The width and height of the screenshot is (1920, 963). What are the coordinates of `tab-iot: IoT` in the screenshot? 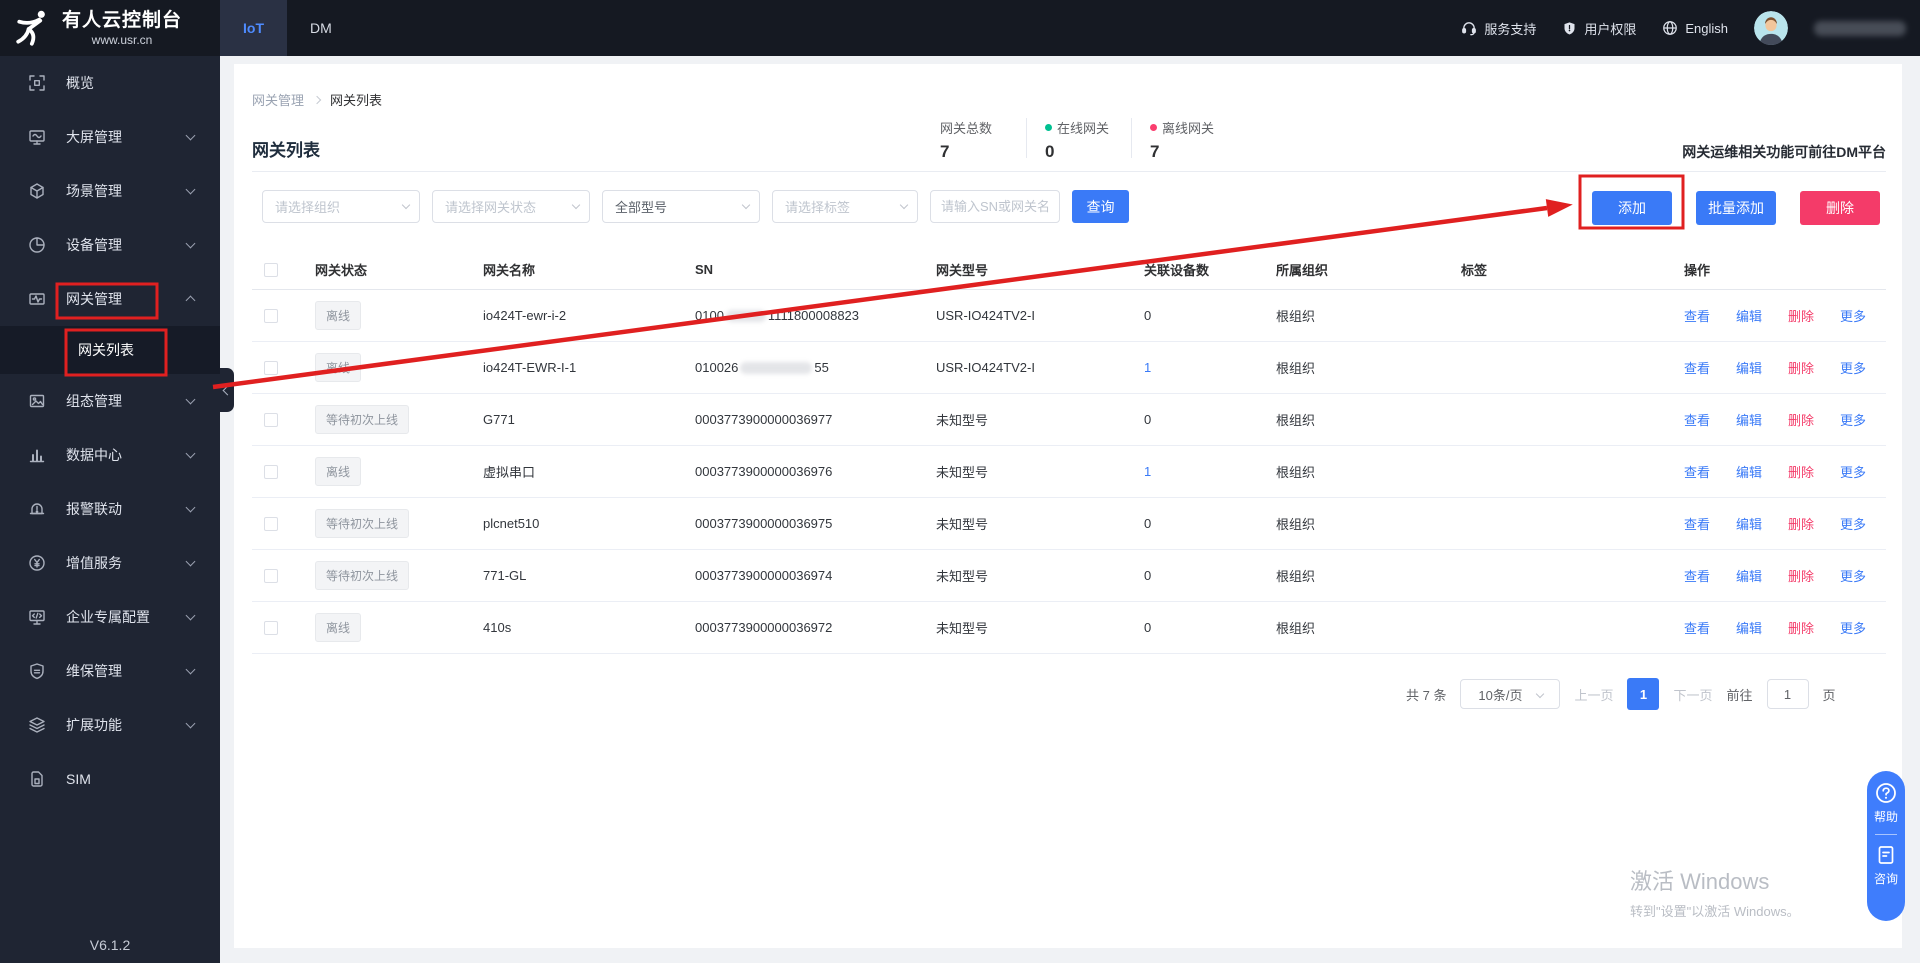 It's located at (253, 28).